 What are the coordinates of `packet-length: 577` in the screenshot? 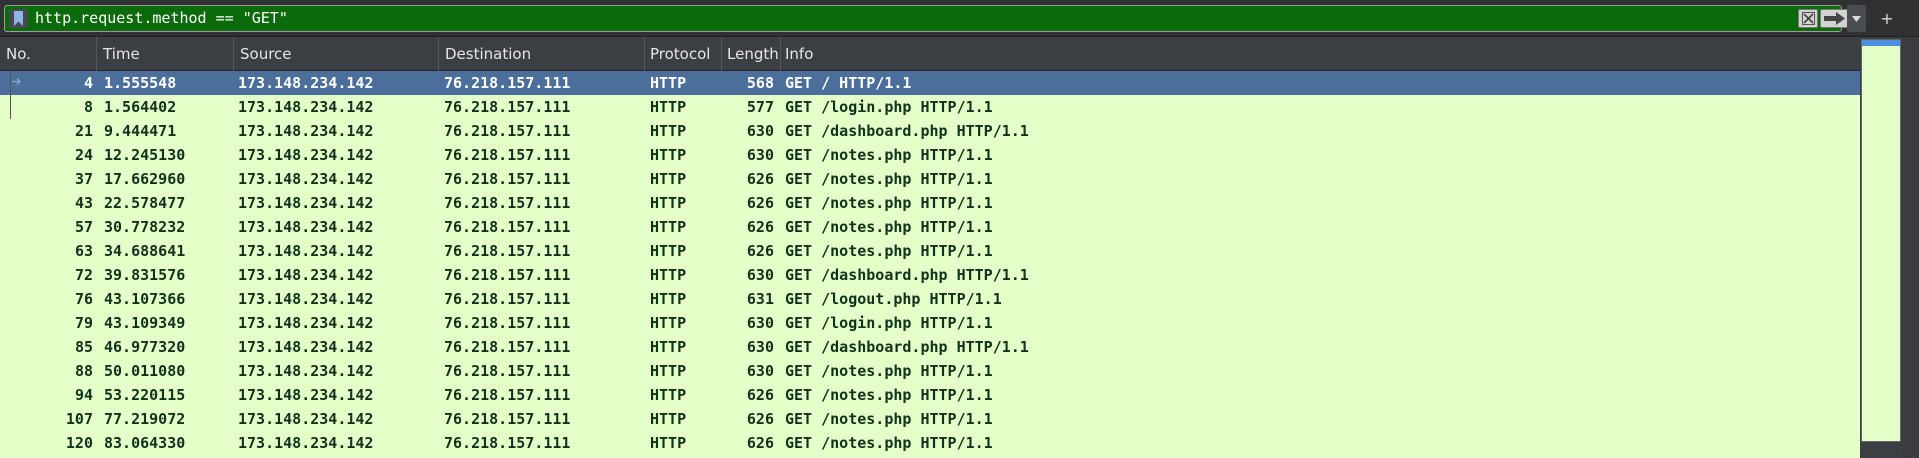 It's located at (760, 107).